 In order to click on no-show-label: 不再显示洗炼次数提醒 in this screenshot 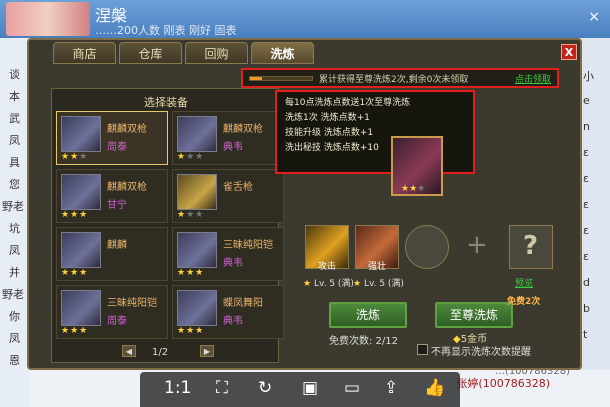, I will do `click(481, 352)`.